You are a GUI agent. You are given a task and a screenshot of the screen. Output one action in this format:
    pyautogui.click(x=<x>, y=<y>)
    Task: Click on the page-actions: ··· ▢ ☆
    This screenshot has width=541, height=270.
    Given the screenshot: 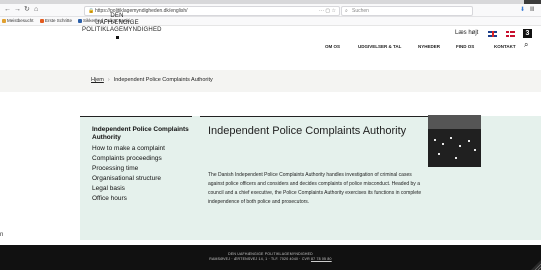 What is the action you would take?
    pyautogui.click(x=327, y=11)
    